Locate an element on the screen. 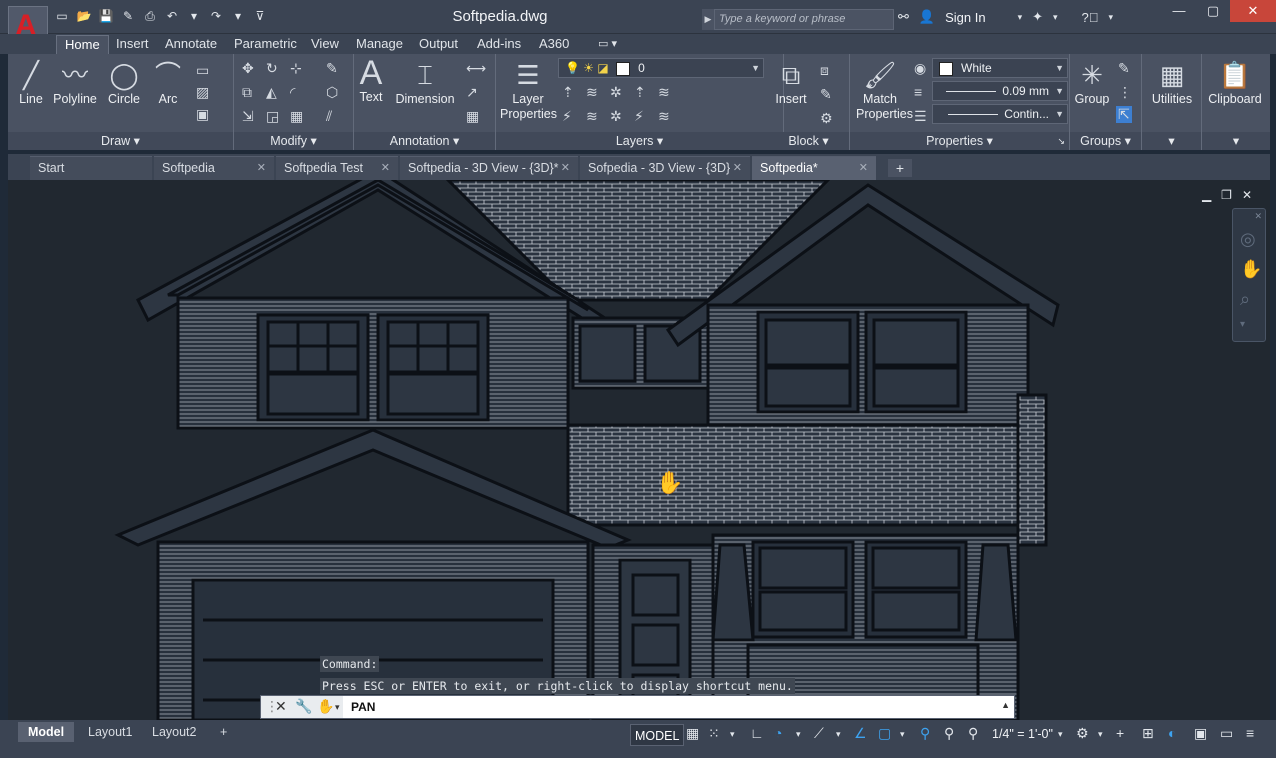 The width and height of the screenshot is (1276, 758). clean-screen-icon: ▭ is located at coordinates (1226, 733).